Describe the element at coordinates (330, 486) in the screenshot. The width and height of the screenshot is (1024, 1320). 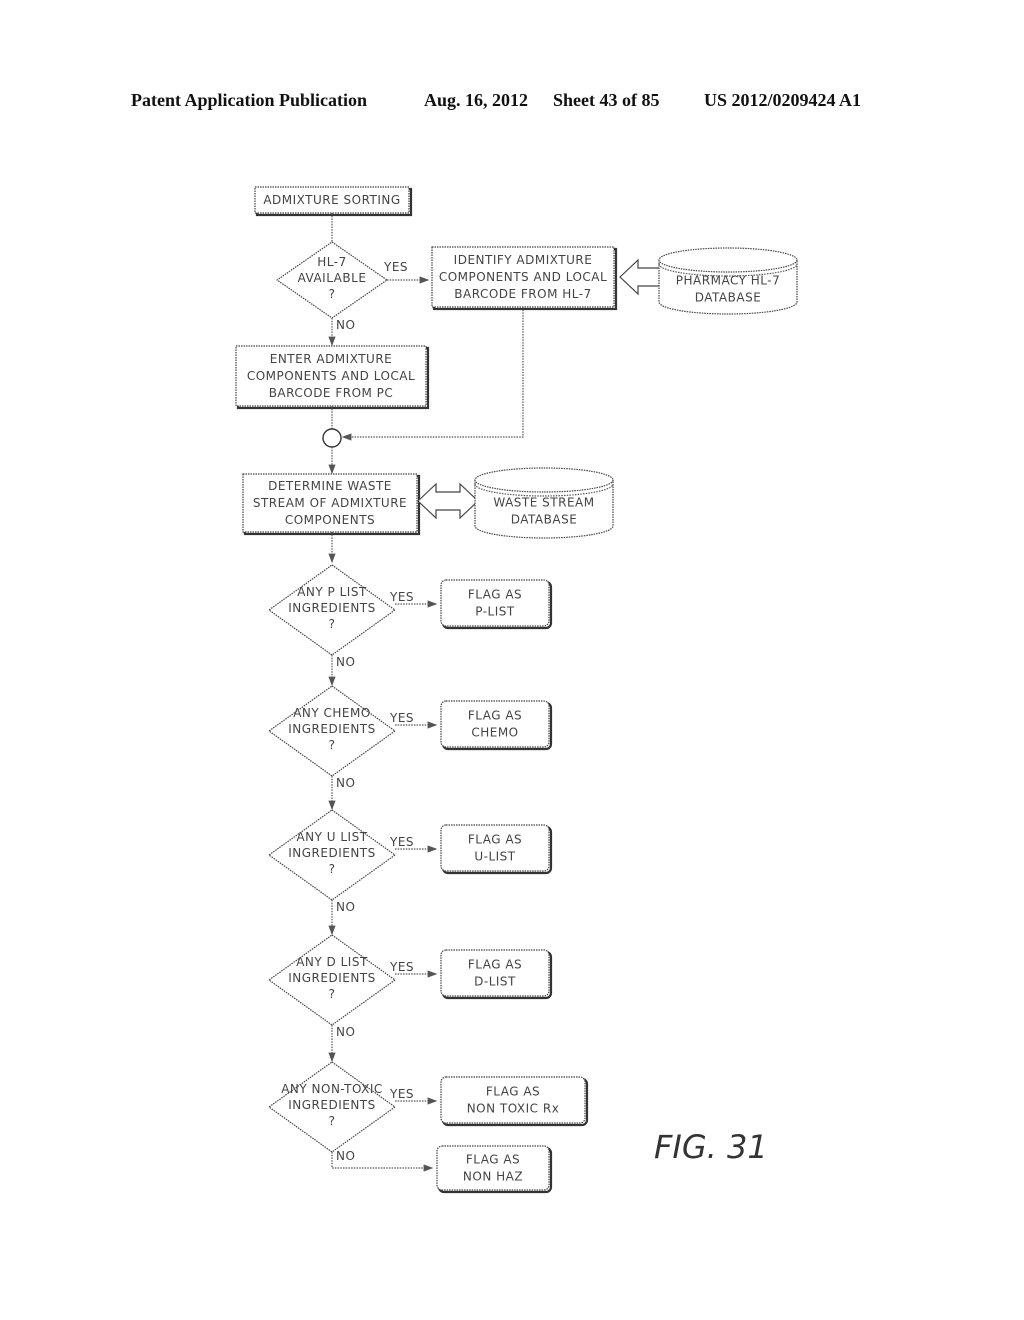
I see `determine-box-text: DETERMINE WASTE` at that location.